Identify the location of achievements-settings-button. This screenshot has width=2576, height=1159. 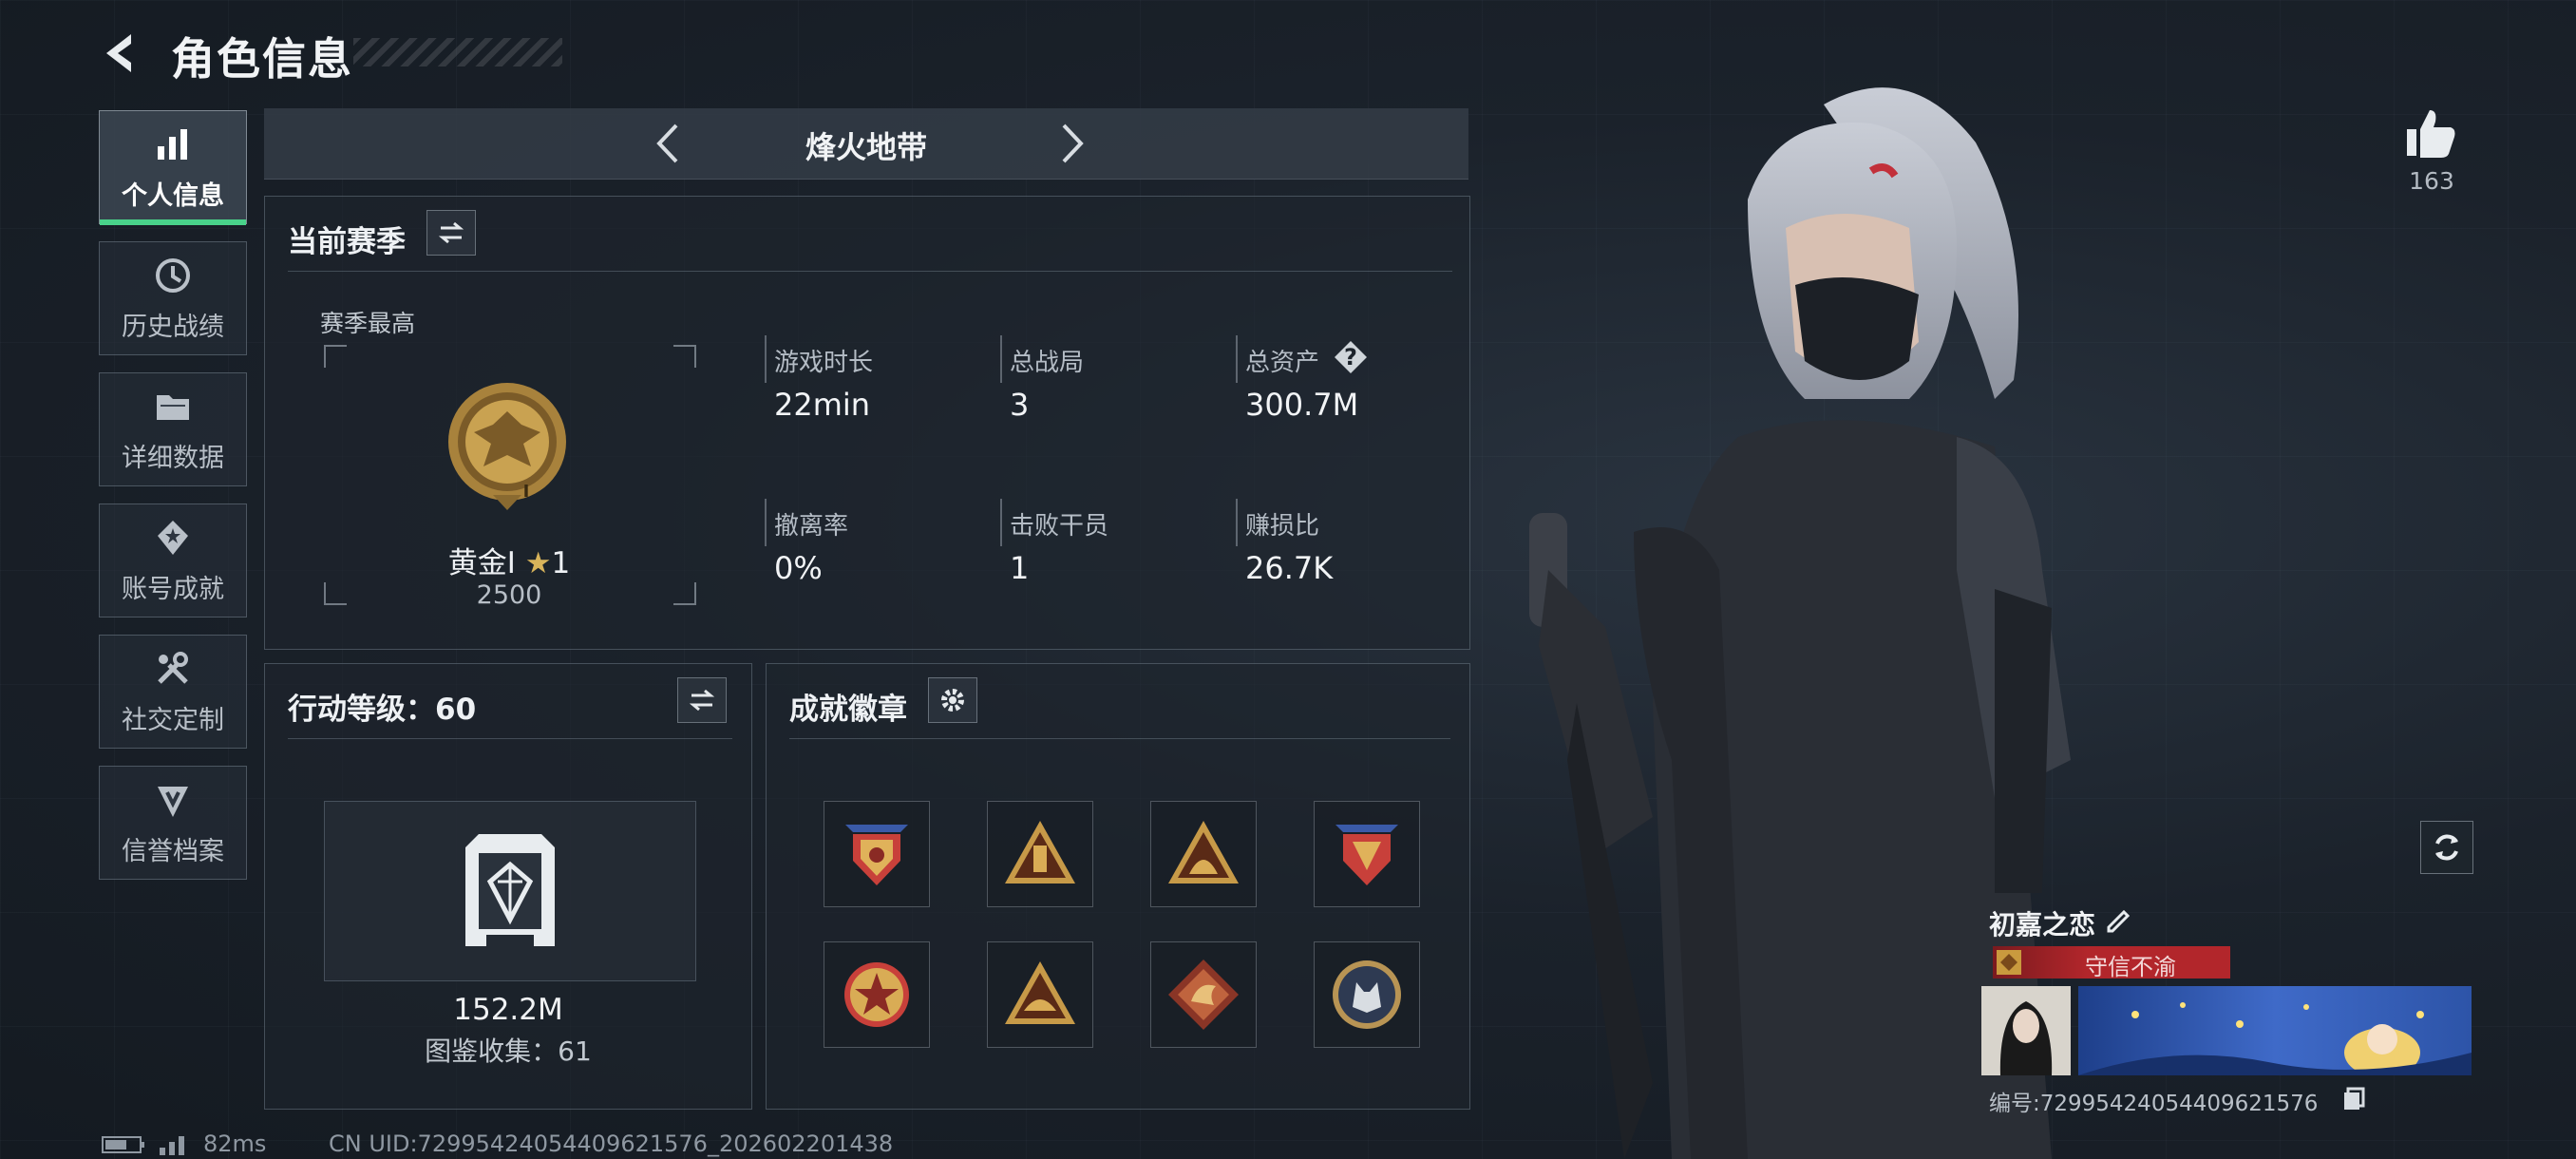
(952, 700).